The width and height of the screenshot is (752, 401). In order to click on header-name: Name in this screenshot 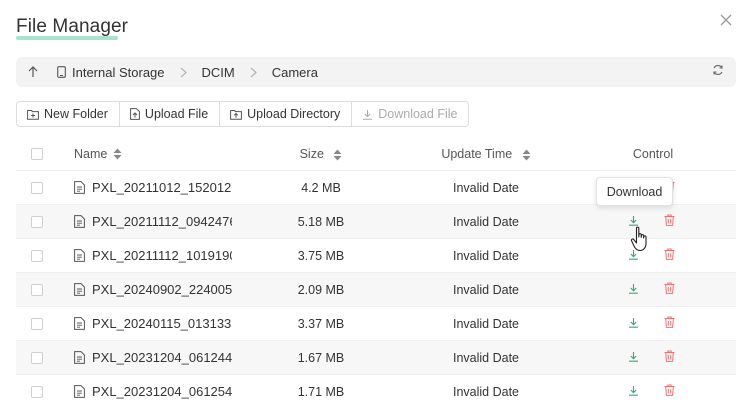, I will do `click(98, 154)`.